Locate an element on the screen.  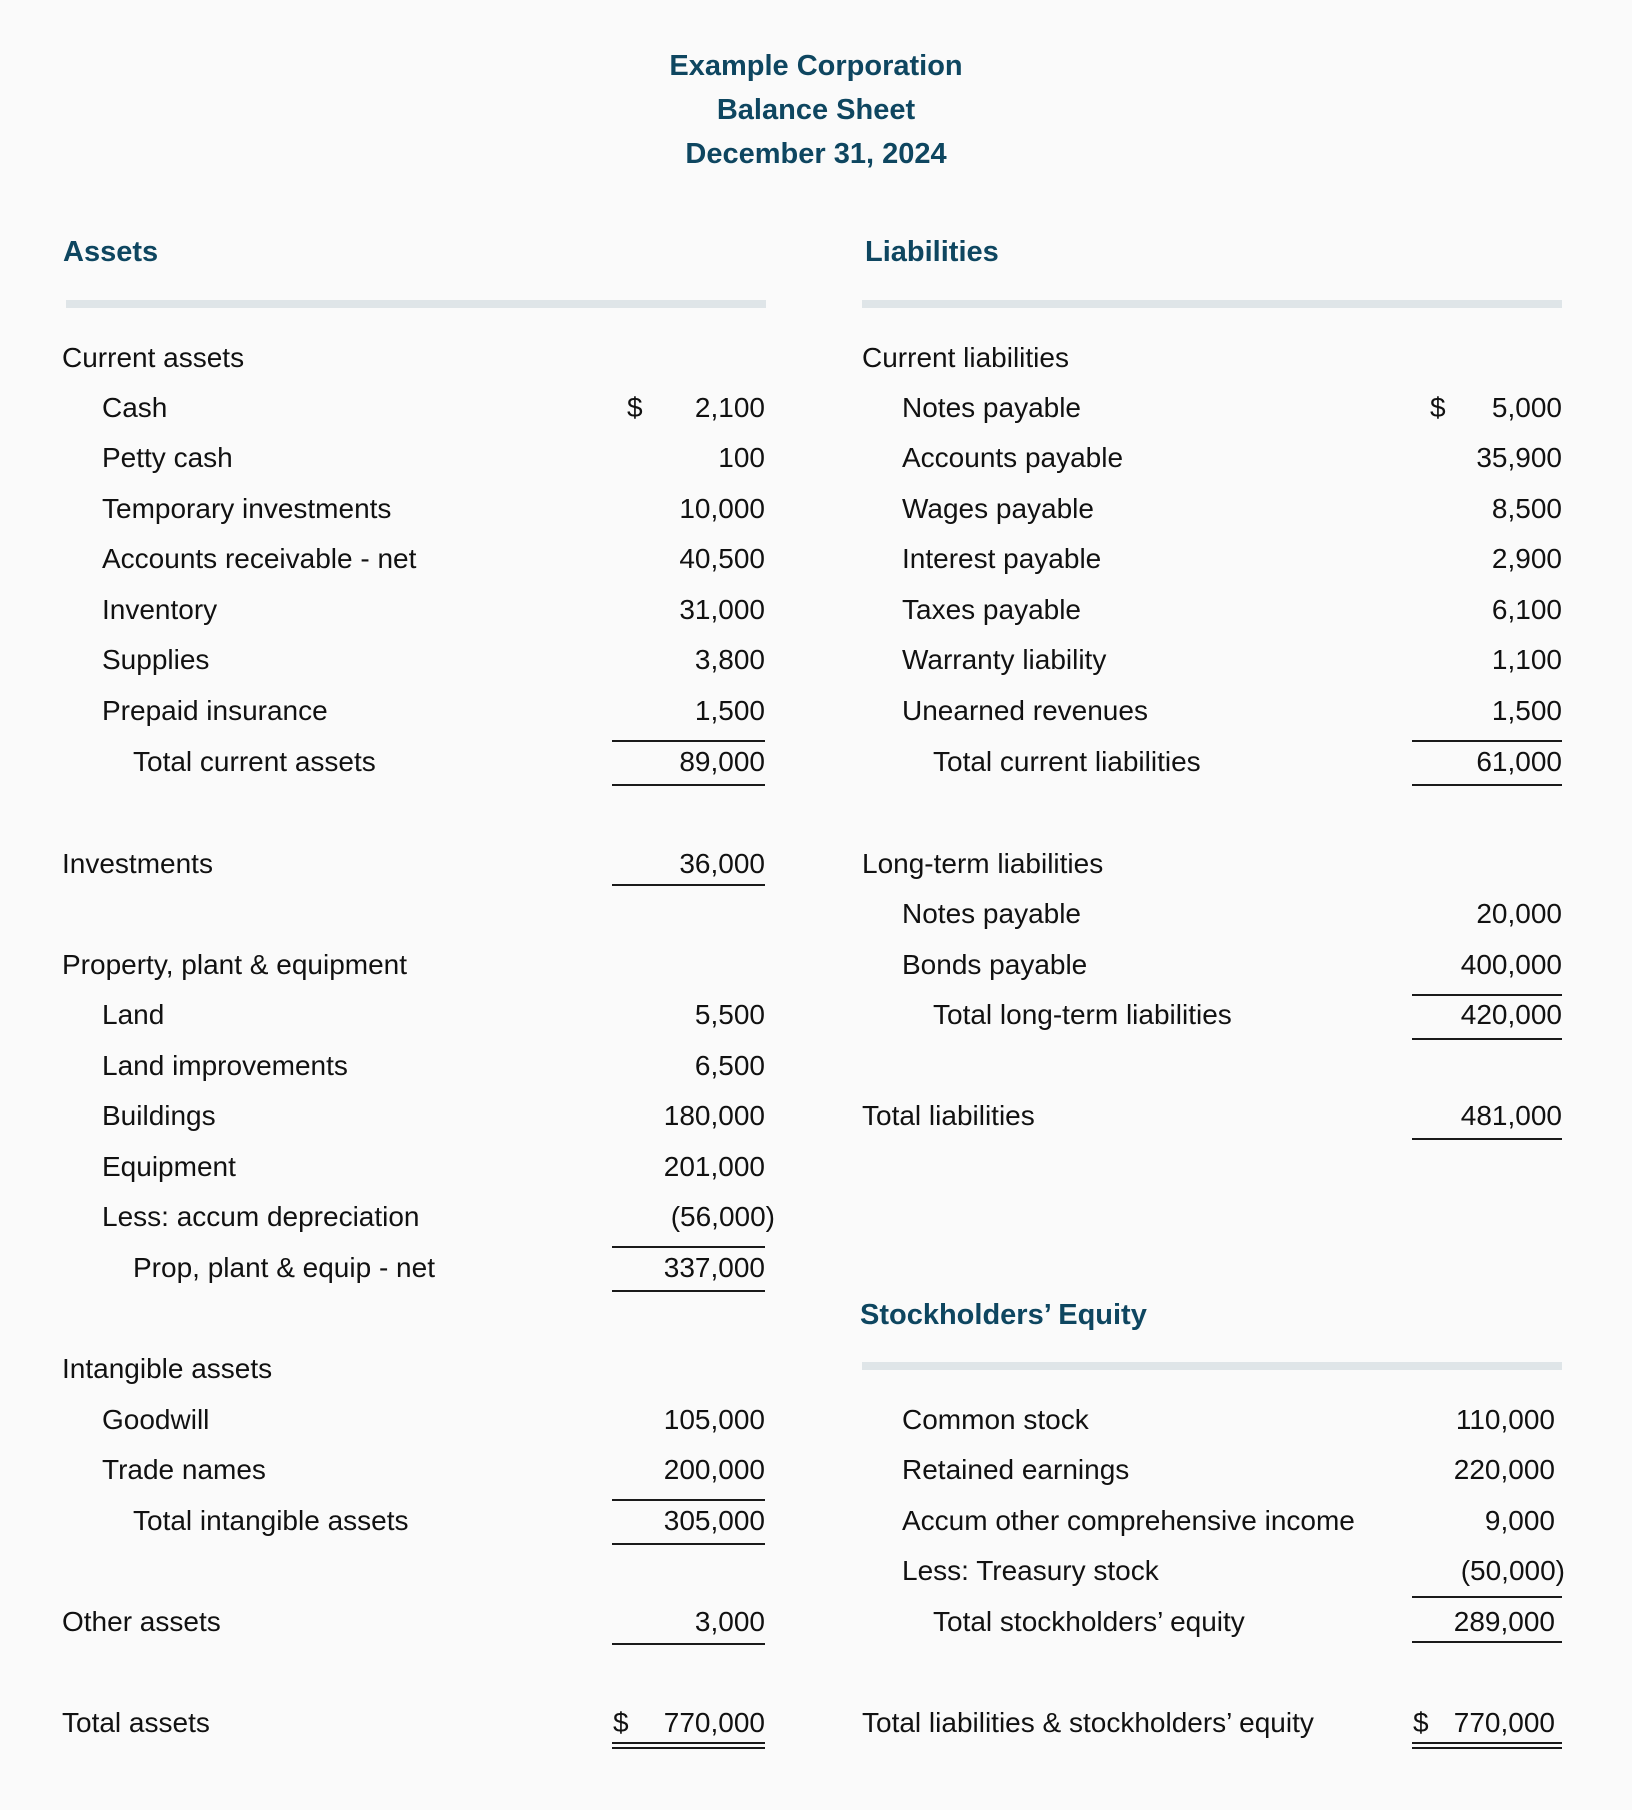
company-name: Example Corporation is located at coordinates (816, 66).